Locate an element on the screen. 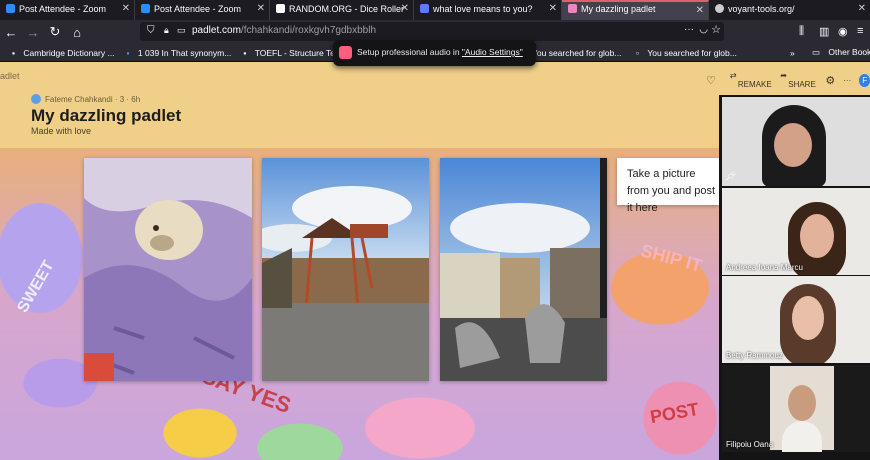 Image resolution: width=870 pixels, height=460 pixels. tab-title: My dazzling padlet is located at coordinates (618, 9).